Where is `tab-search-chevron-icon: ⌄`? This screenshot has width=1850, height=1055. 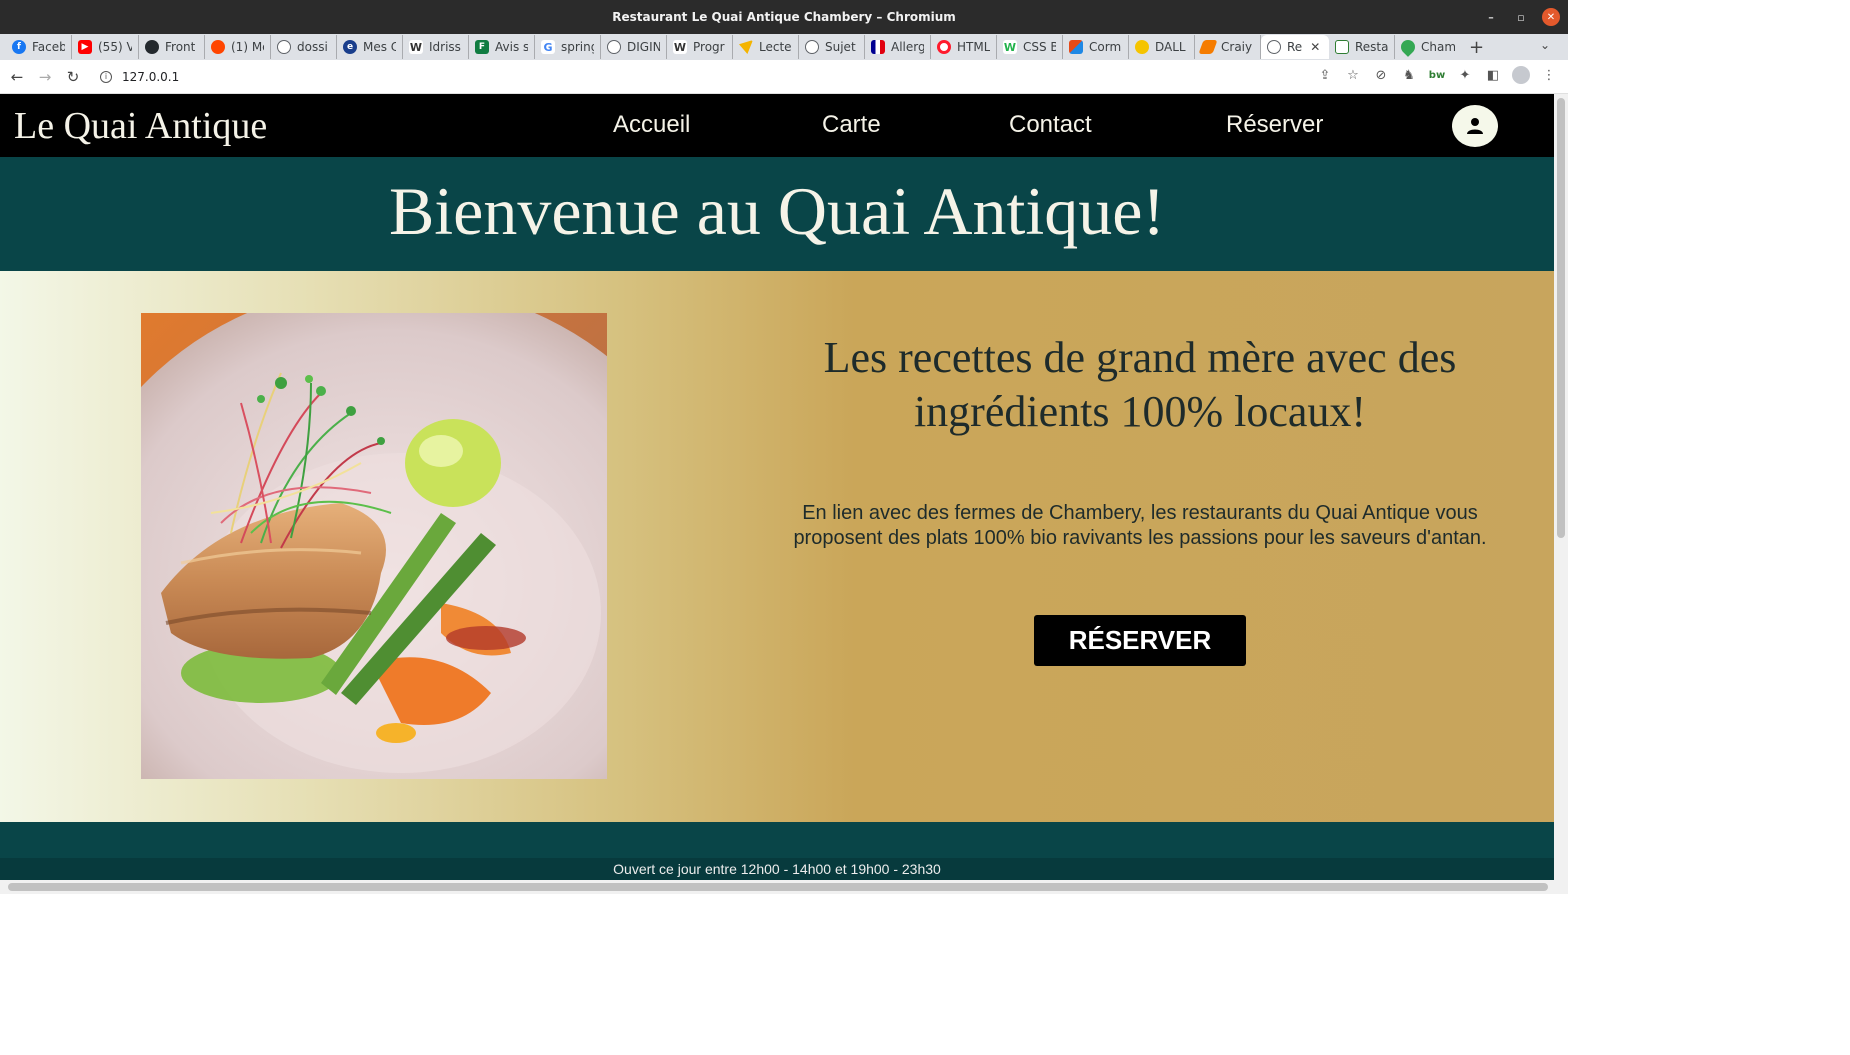
tab-search-chevron-icon: ⌄ is located at coordinates (1545, 45).